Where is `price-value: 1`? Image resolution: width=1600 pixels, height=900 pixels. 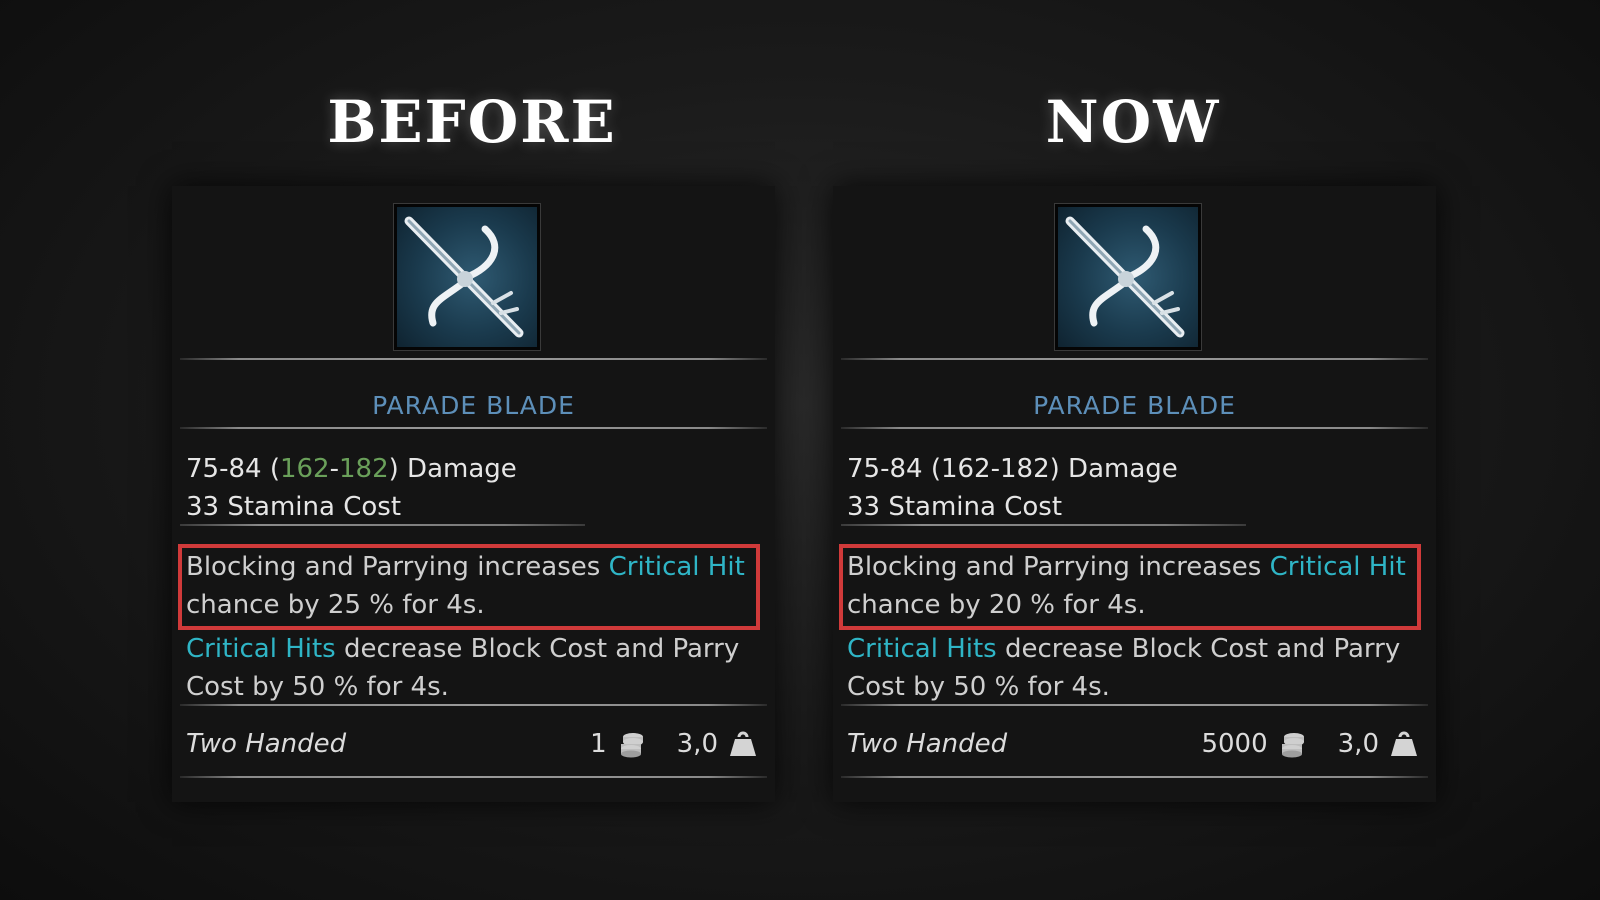
price-value: 1 is located at coordinates (598, 744).